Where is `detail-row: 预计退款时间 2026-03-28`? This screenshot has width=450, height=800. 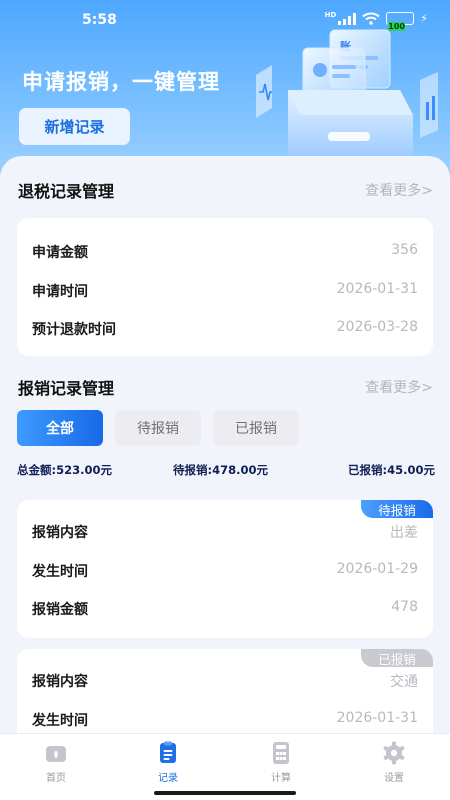 detail-row: 预计退款时间 2026-03-28 is located at coordinates (225, 330).